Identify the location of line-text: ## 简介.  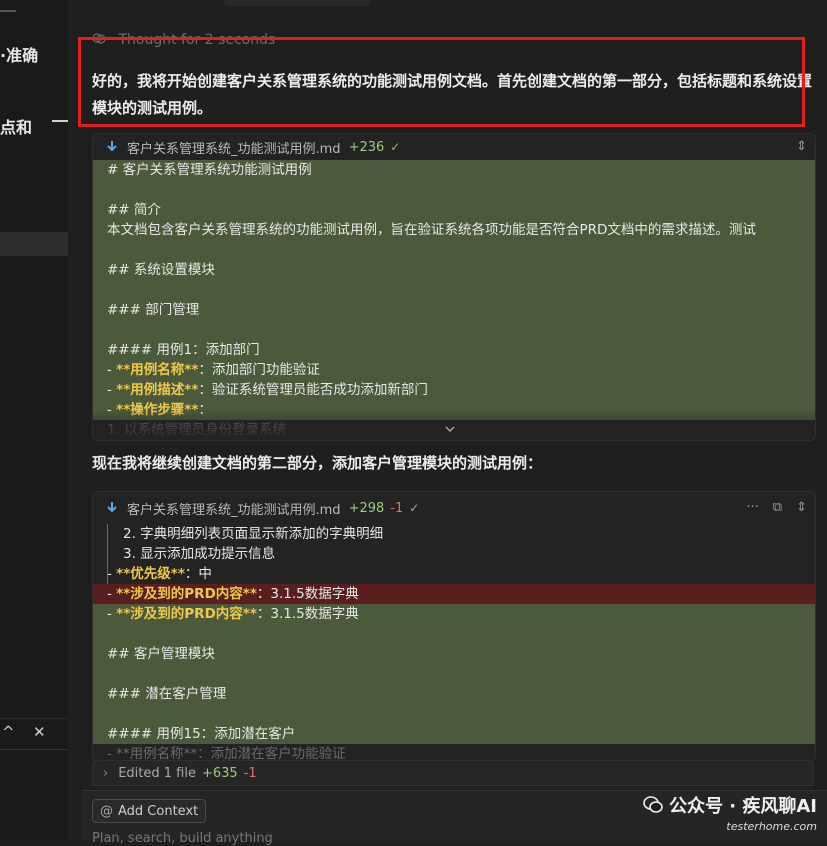
(134, 210).